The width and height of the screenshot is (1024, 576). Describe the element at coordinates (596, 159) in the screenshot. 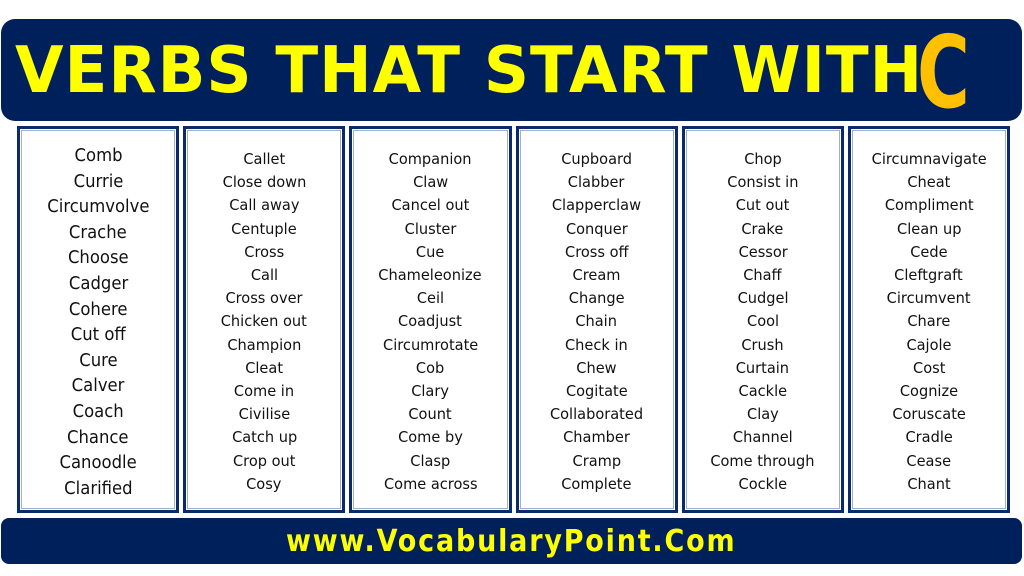

I see `verb-item: Cupboard` at that location.